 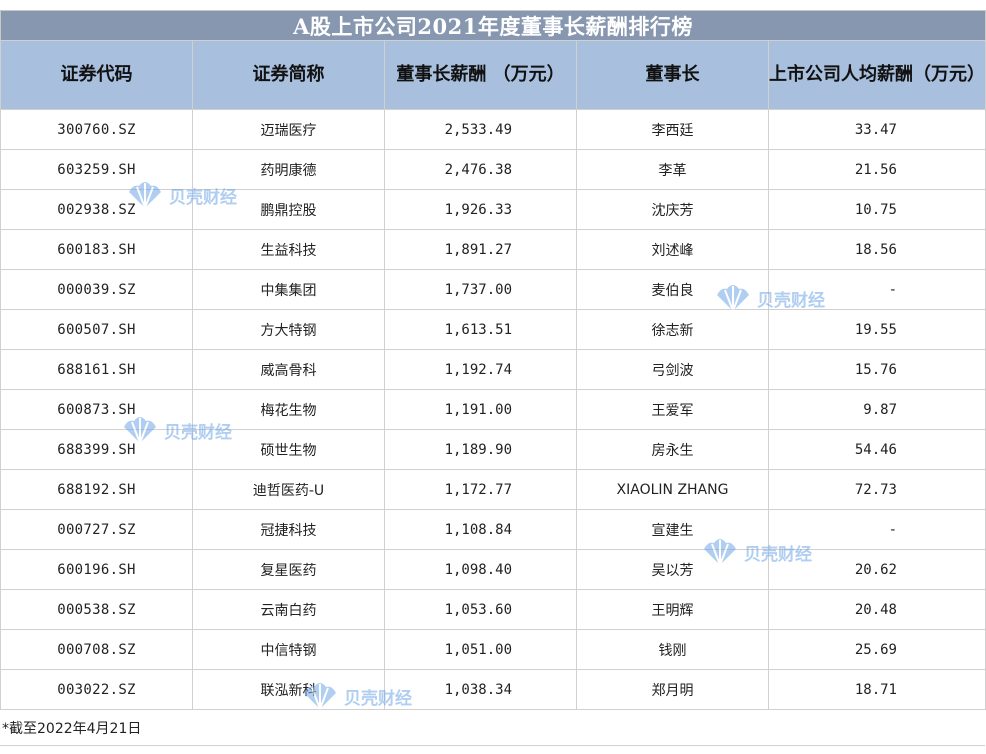 What do you see at coordinates (877, 689) in the screenshot?
I see `cell-avg-pay: 18.71` at bounding box center [877, 689].